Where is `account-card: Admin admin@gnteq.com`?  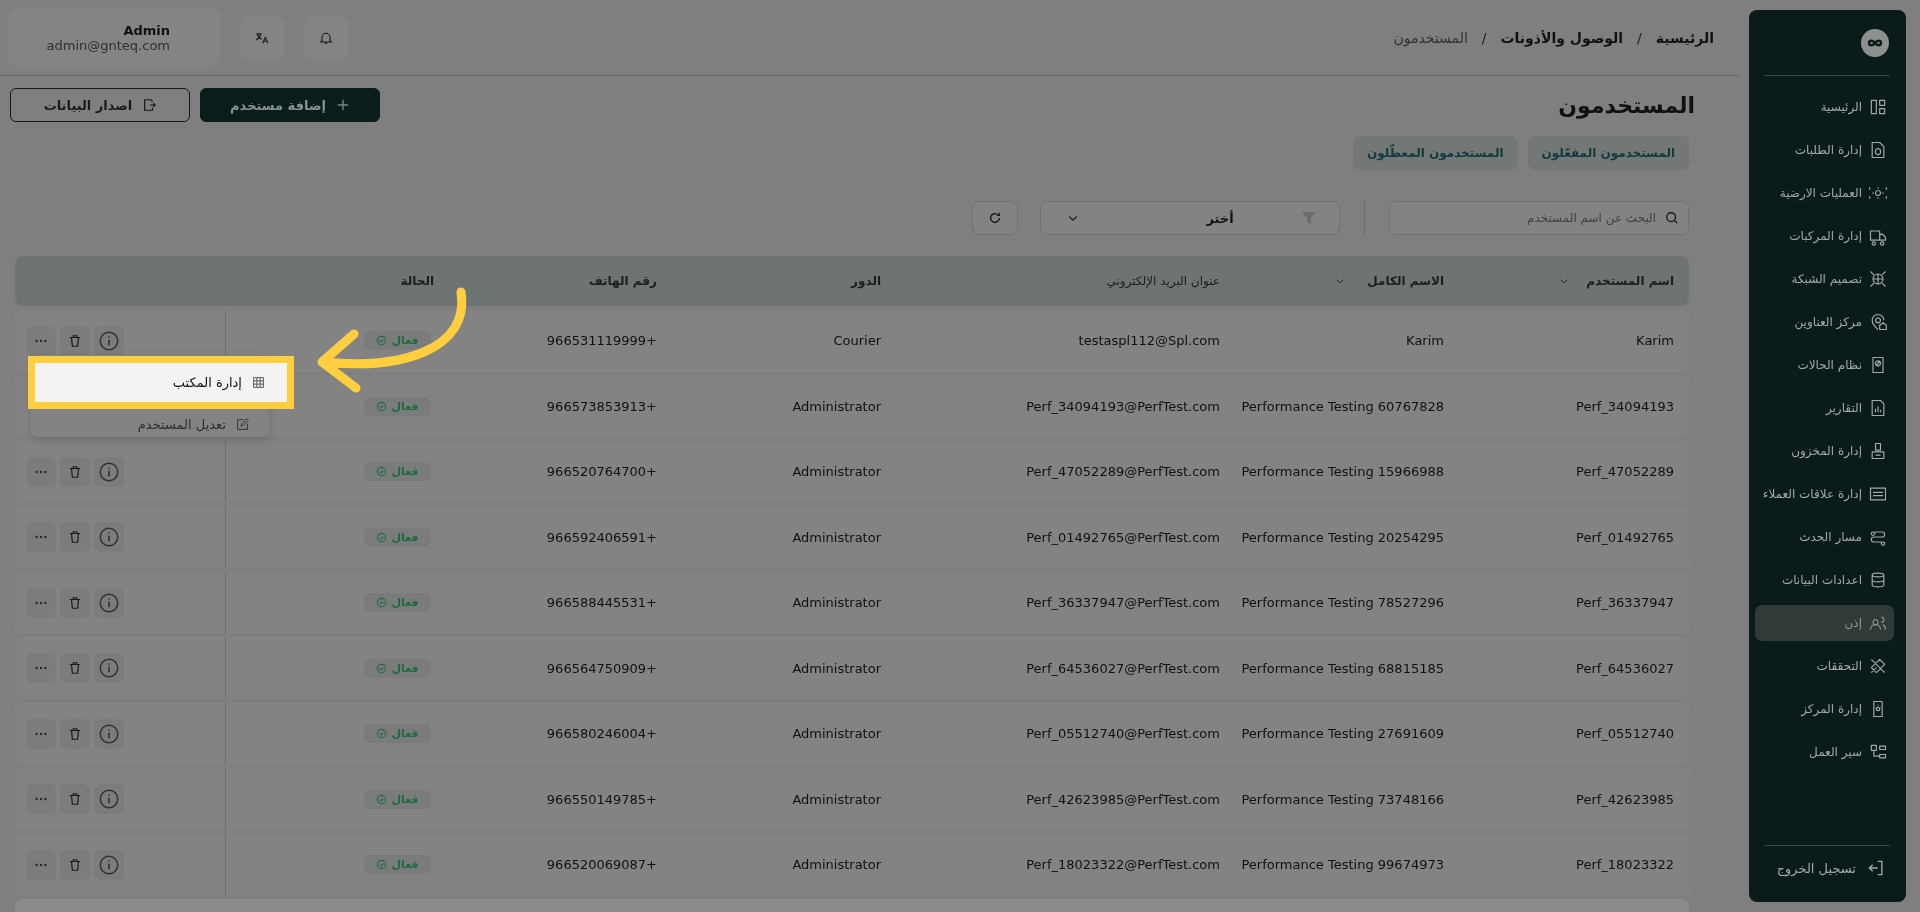
account-card: Admin admin@gnteq.com is located at coordinates (114, 37).